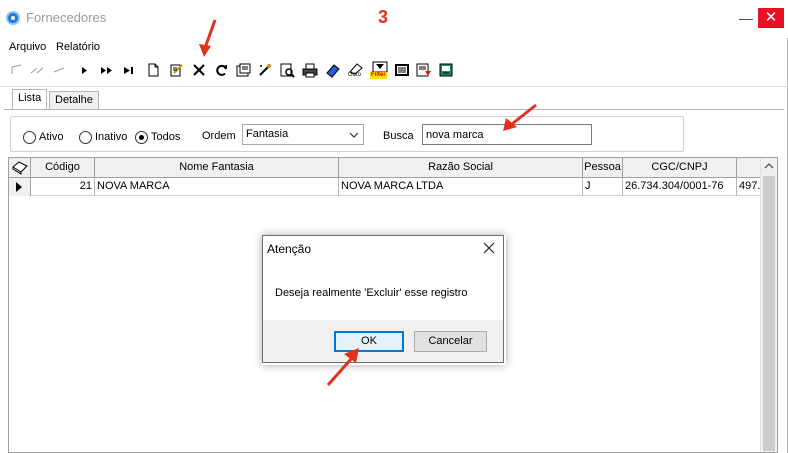 Image resolution: width=788 pixels, height=453 pixels. What do you see at coordinates (27, 47) in the screenshot?
I see `menu-arquivo: Arquivo` at bounding box center [27, 47].